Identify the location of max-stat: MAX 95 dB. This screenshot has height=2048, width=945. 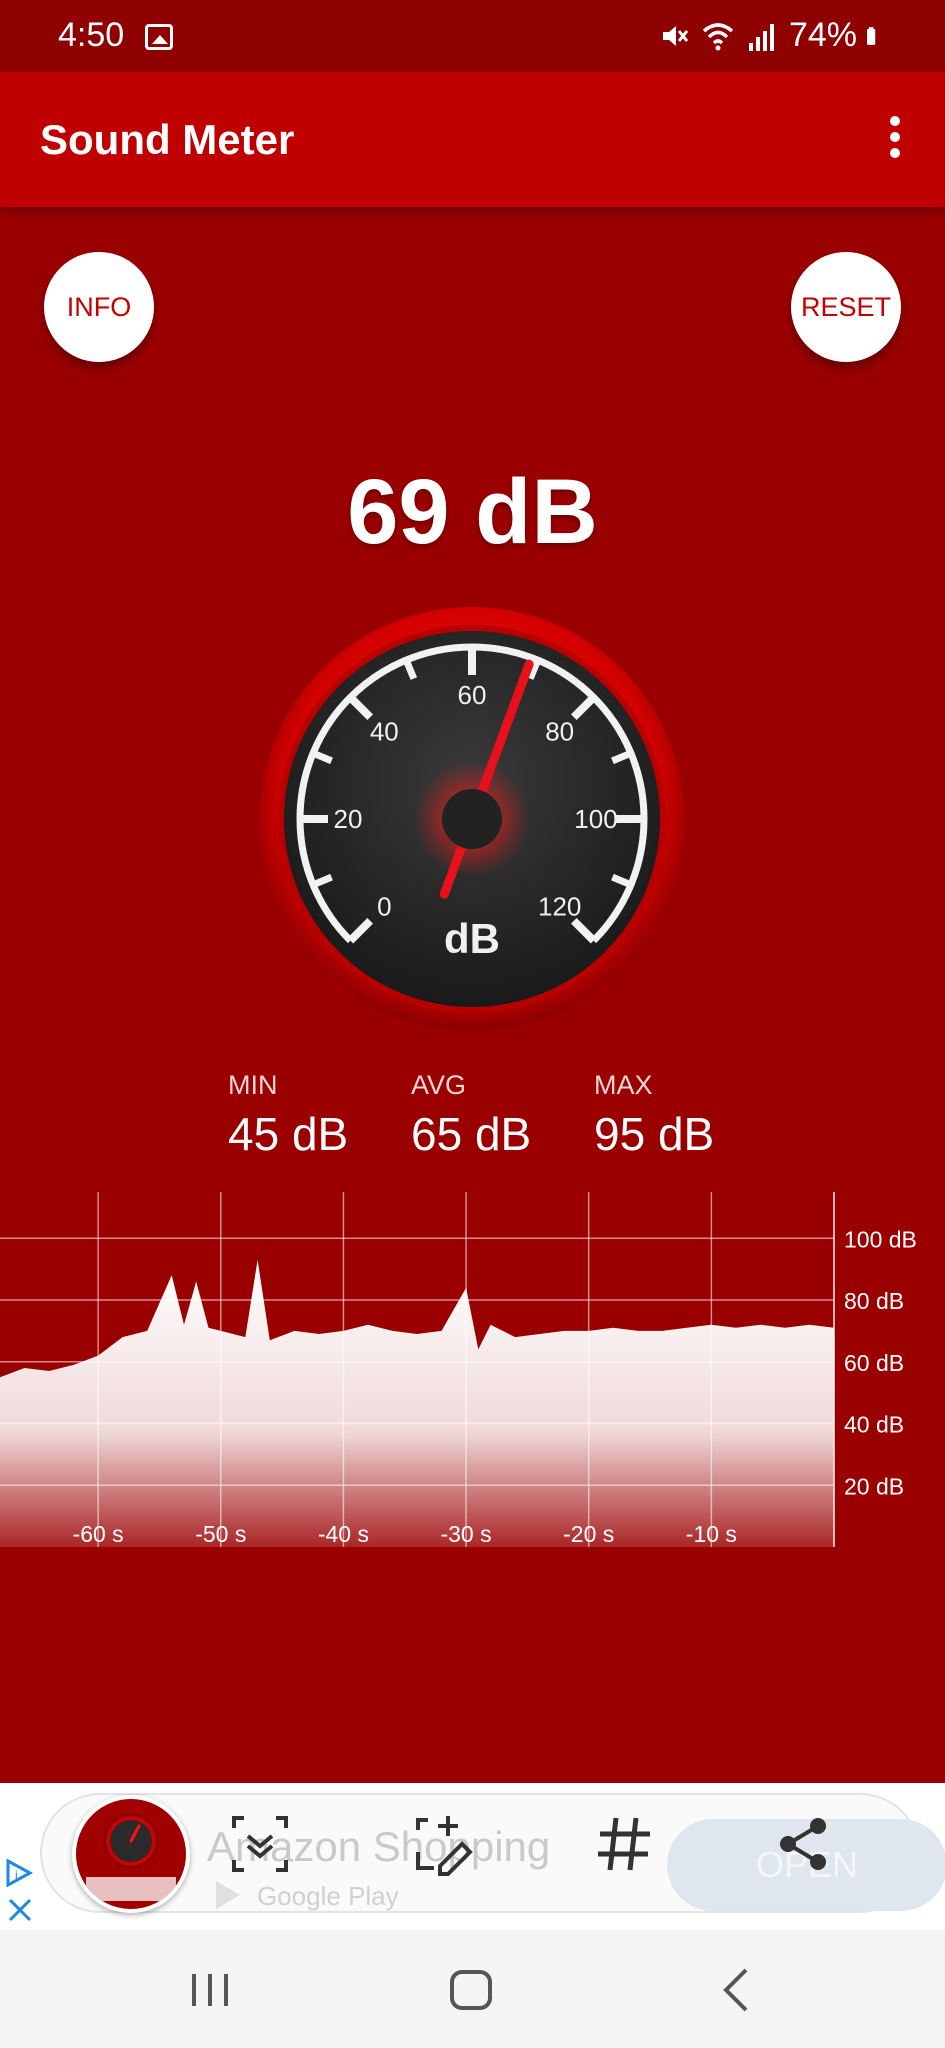
(654, 1115).